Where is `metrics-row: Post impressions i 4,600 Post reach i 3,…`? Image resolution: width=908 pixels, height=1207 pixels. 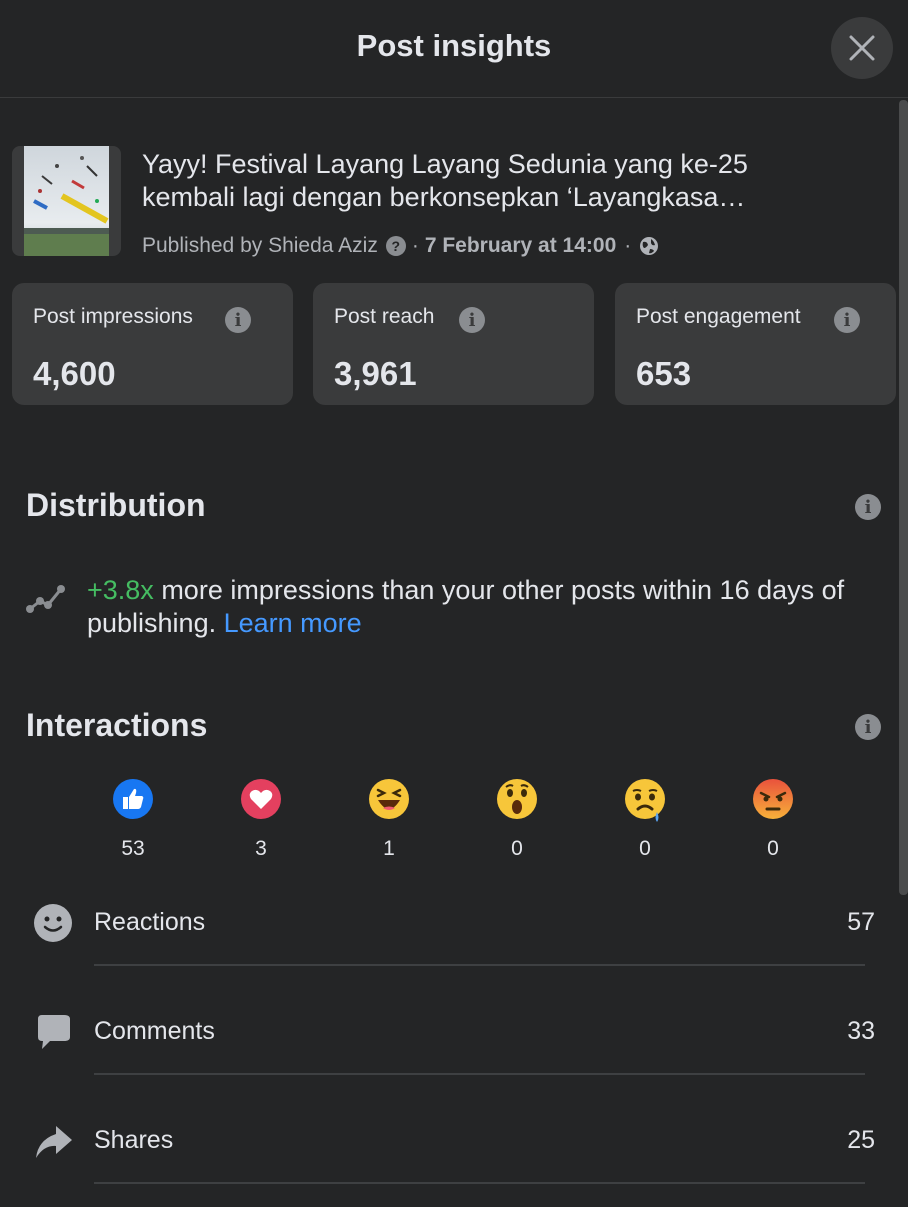
metrics-row: Post impressions i 4,600 Post reach i 3,… is located at coordinates (454, 344).